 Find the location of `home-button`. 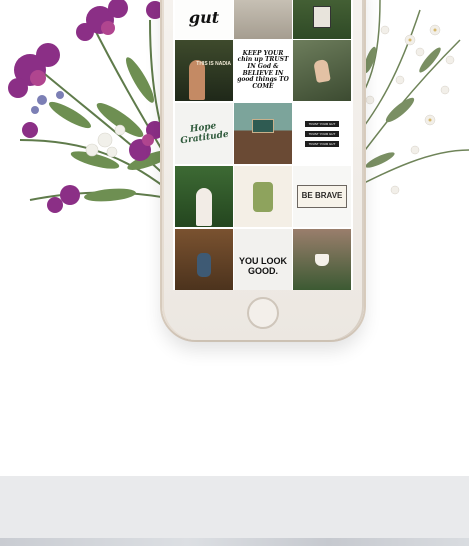

home-button is located at coordinates (263, 313).